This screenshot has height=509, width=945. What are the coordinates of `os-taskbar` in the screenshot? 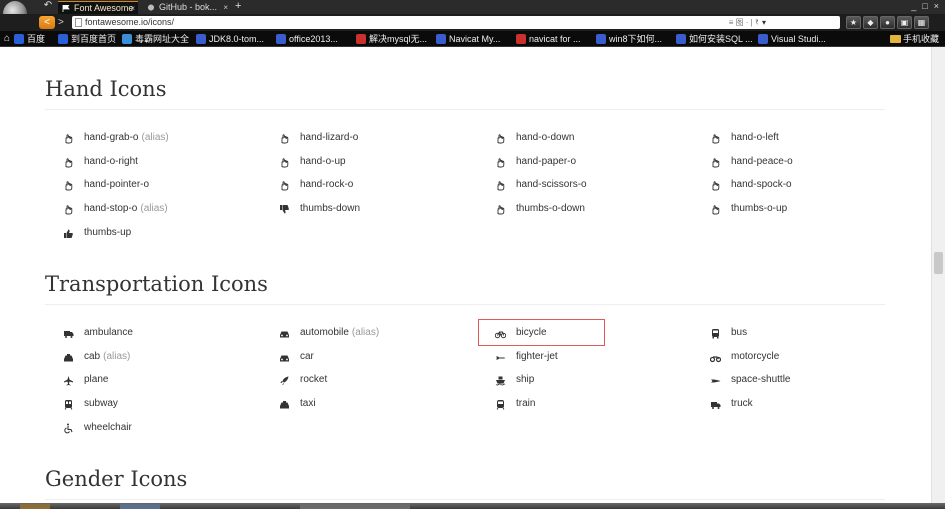 It's located at (472, 506).